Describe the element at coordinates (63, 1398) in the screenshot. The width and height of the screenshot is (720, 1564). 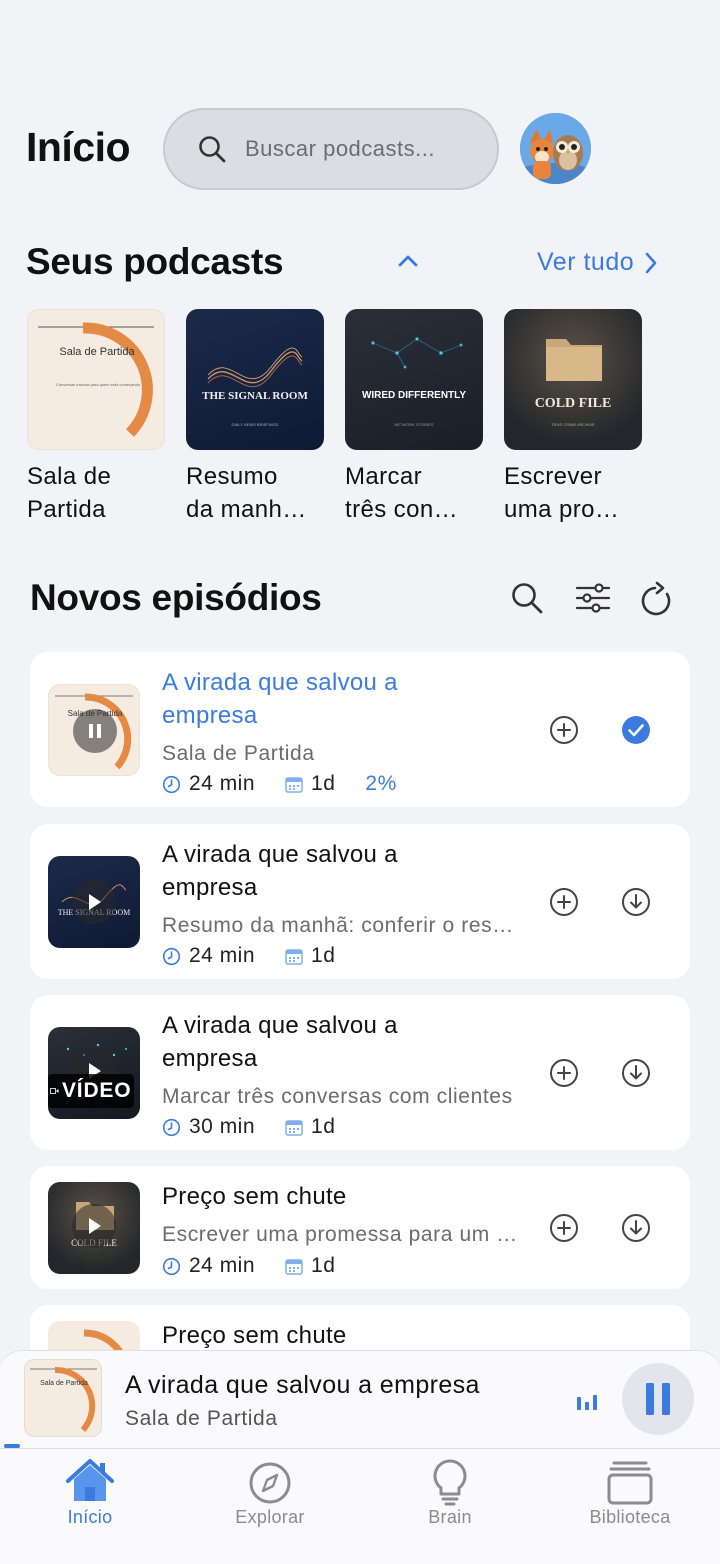
I see `mini-player-artwork: Sala de Partida` at that location.